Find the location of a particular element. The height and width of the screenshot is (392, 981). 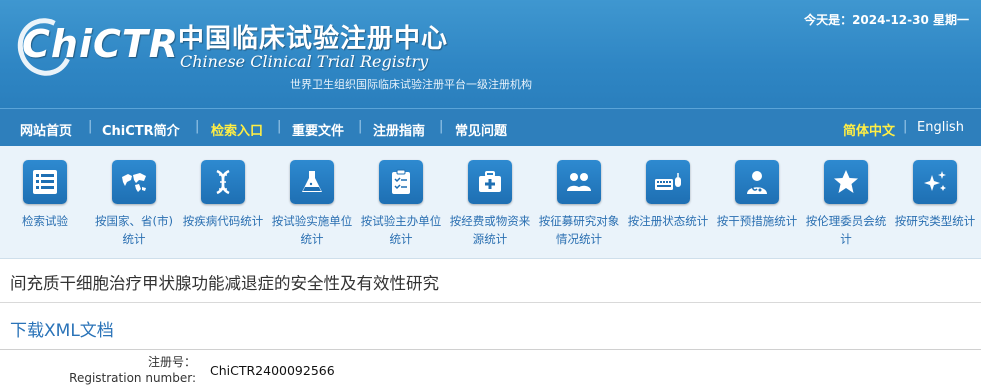

nav-documents: 重要文件 is located at coordinates (318, 129).